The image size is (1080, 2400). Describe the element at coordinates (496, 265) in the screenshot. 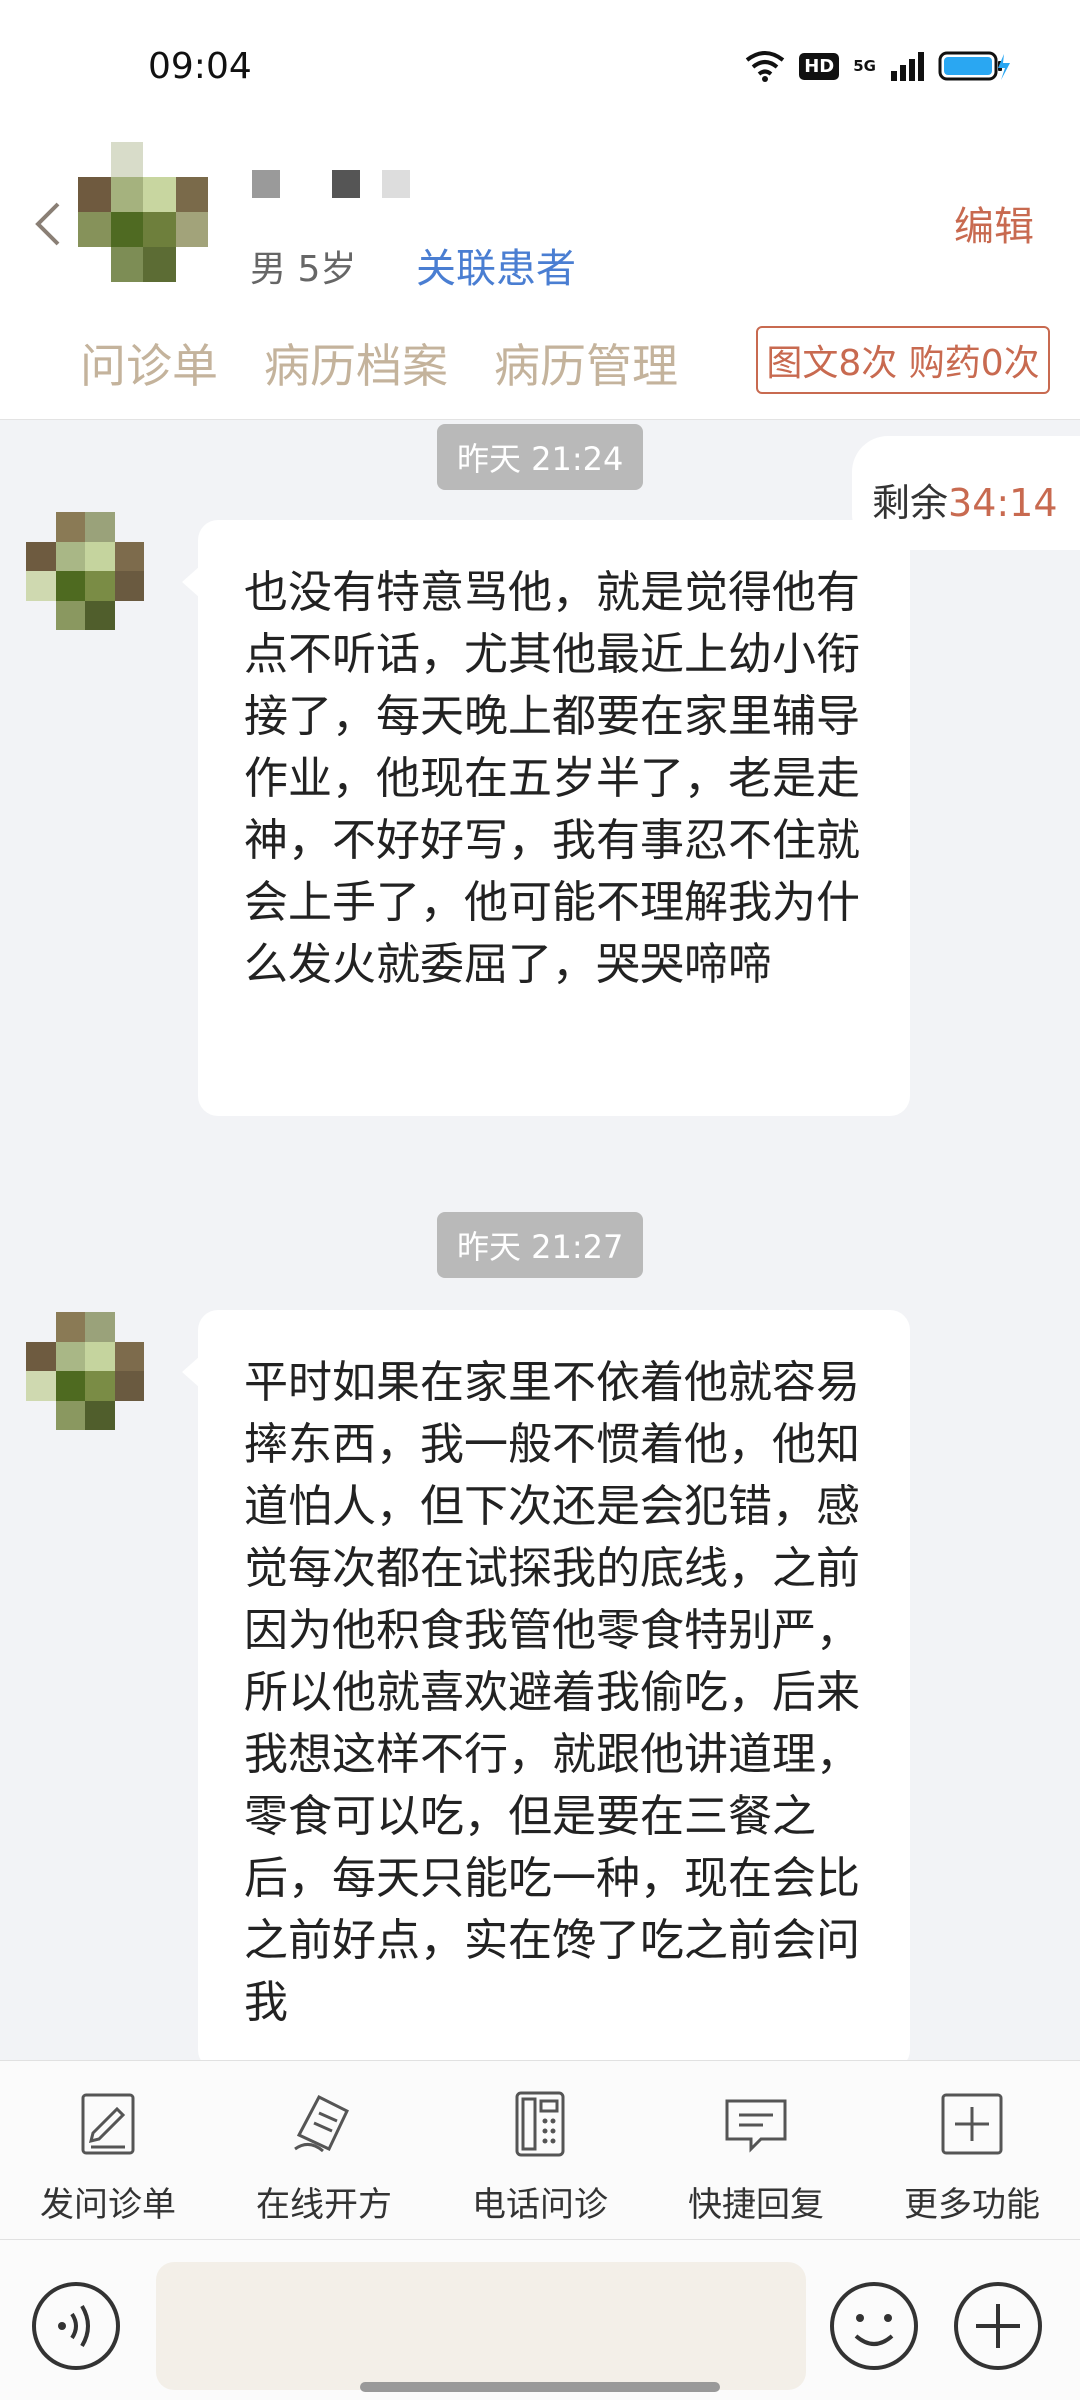

I see `link-patient-button: 关联患者` at that location.